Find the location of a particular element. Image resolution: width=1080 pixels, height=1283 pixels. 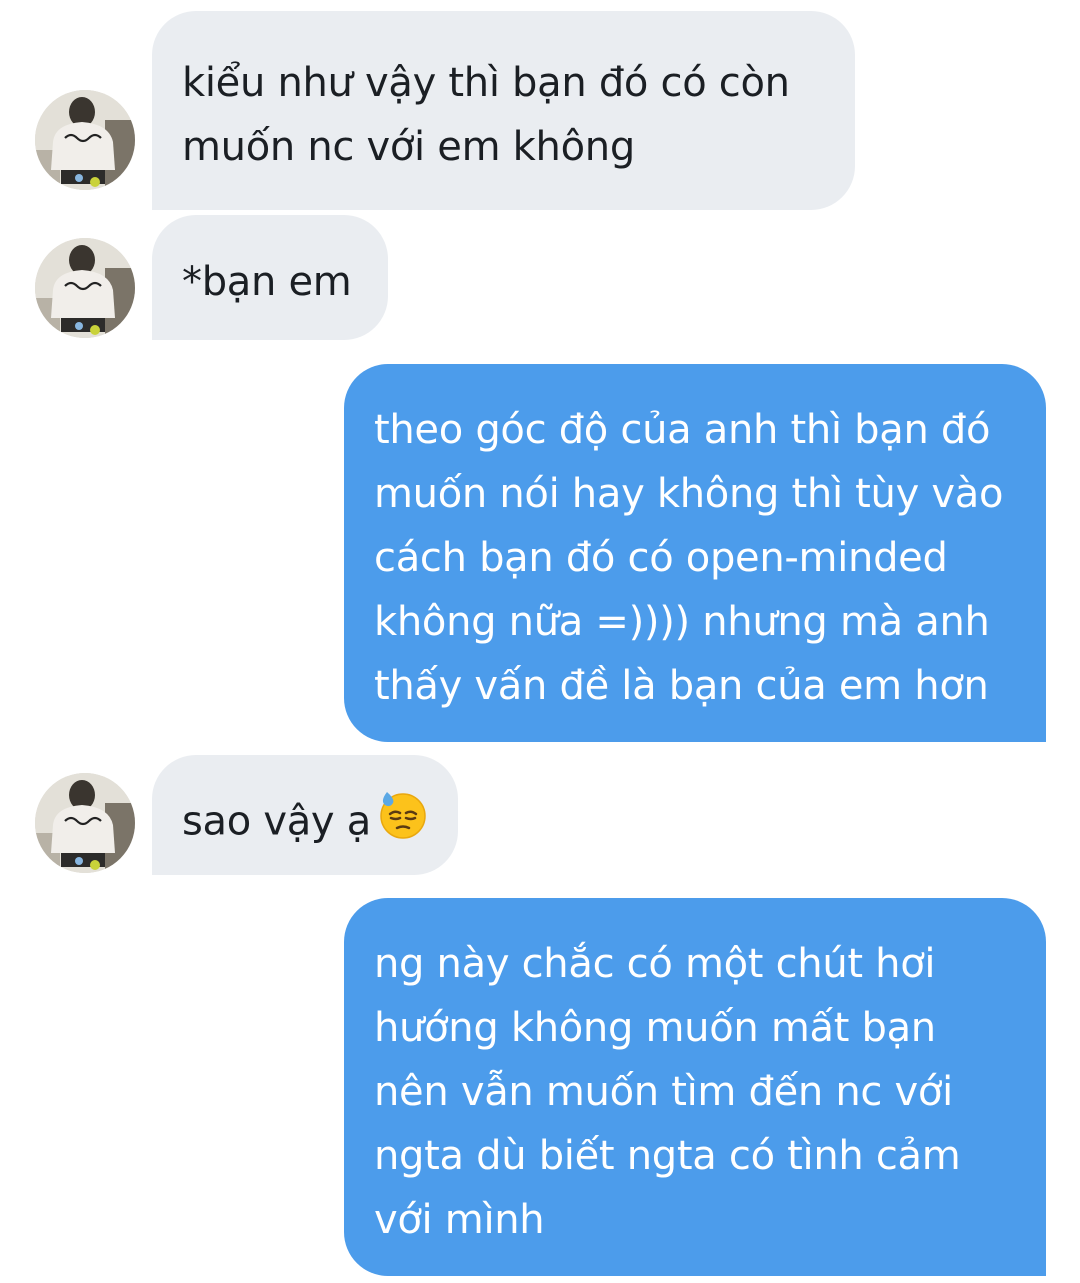

message-bubble-incoming: *bạn em is located at coordinates (270, 277).